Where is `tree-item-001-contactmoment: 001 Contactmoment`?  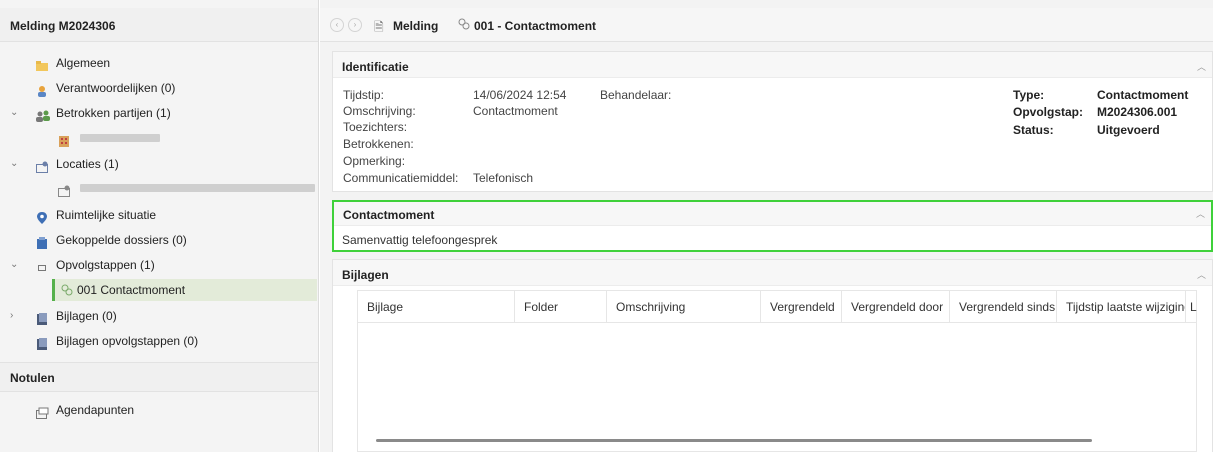
tree-item-001-contactmoment: 001 Contactmoment is located at coordinates (184, 290).